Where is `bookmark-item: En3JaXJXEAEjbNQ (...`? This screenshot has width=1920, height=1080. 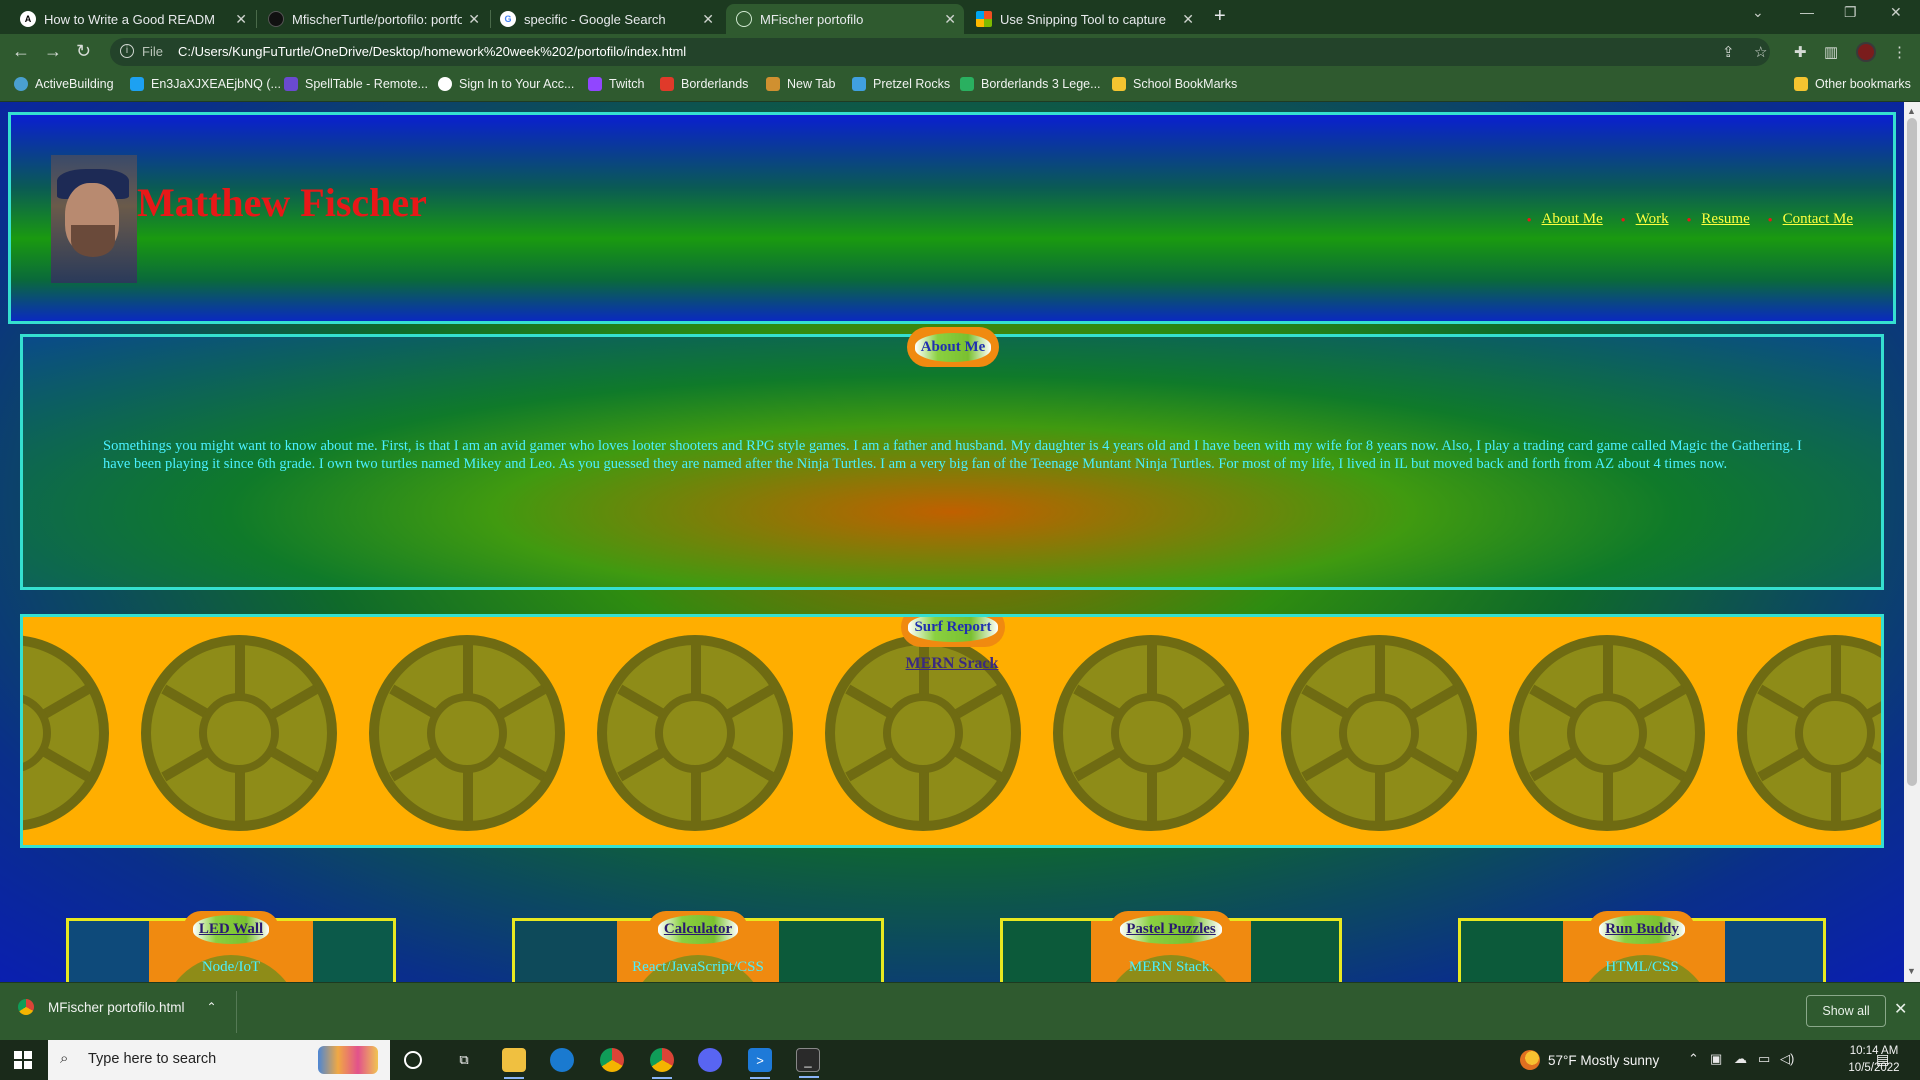 bookmark-item: En3JaXJXEAEjbNQ (... is located at coordinates (205, 84).